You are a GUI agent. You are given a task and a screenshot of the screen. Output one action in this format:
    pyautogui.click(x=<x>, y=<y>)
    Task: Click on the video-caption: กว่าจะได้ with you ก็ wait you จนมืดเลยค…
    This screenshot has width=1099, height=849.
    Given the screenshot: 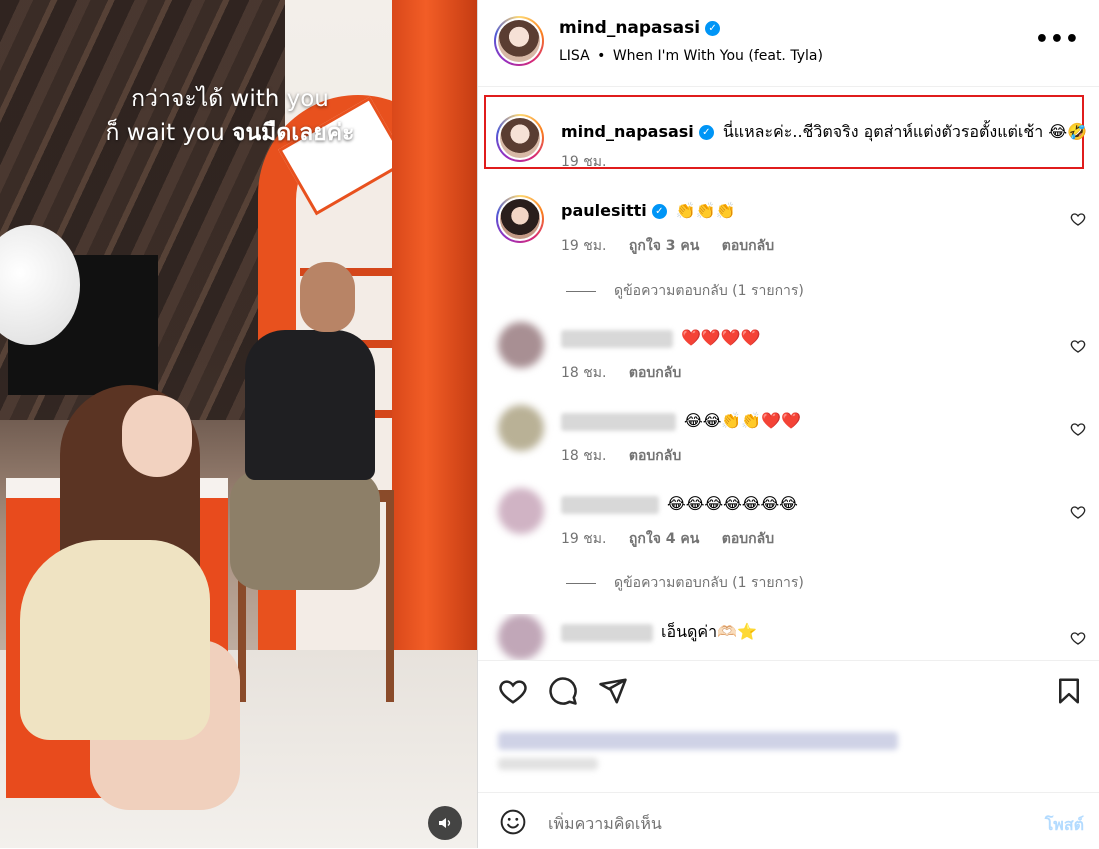 What is the action you would take?
    pyautogui.click(x=230, y=116)
    